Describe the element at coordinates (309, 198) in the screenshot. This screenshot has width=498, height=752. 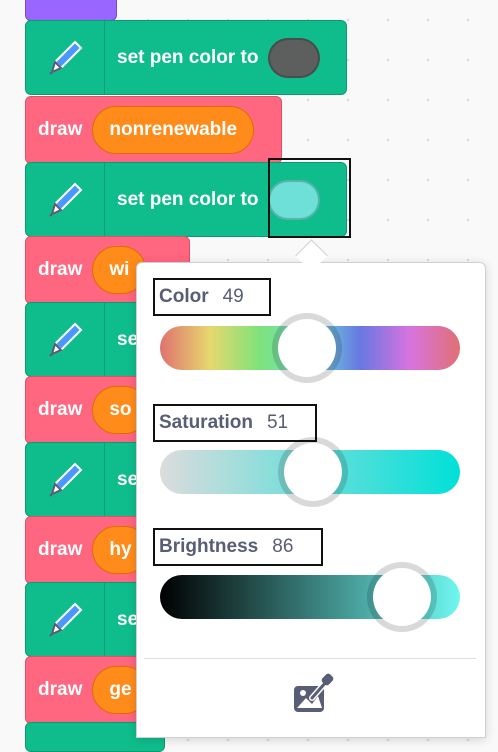
I see `focus-highlight-swatch` at that location.